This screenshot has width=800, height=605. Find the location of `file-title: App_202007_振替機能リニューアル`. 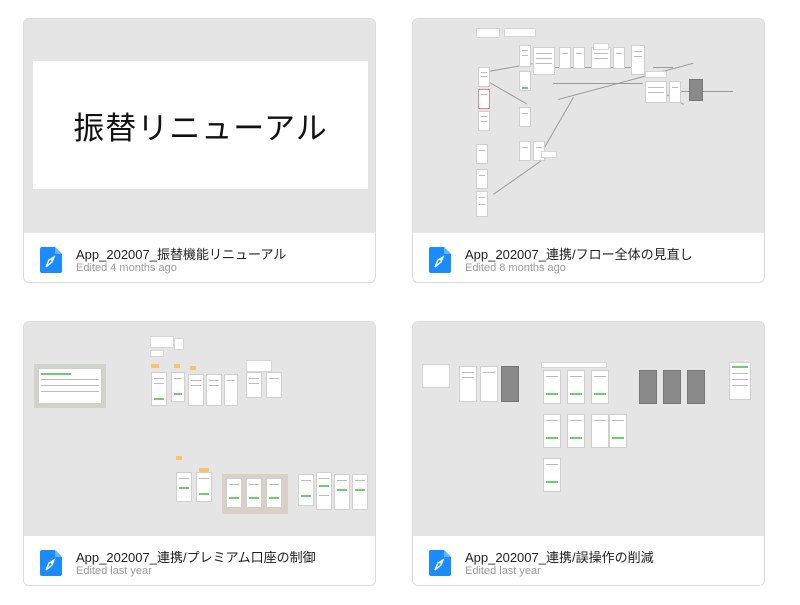

file-title: App_202007_振替機能リニューアル is located at coordinates (181, 254).